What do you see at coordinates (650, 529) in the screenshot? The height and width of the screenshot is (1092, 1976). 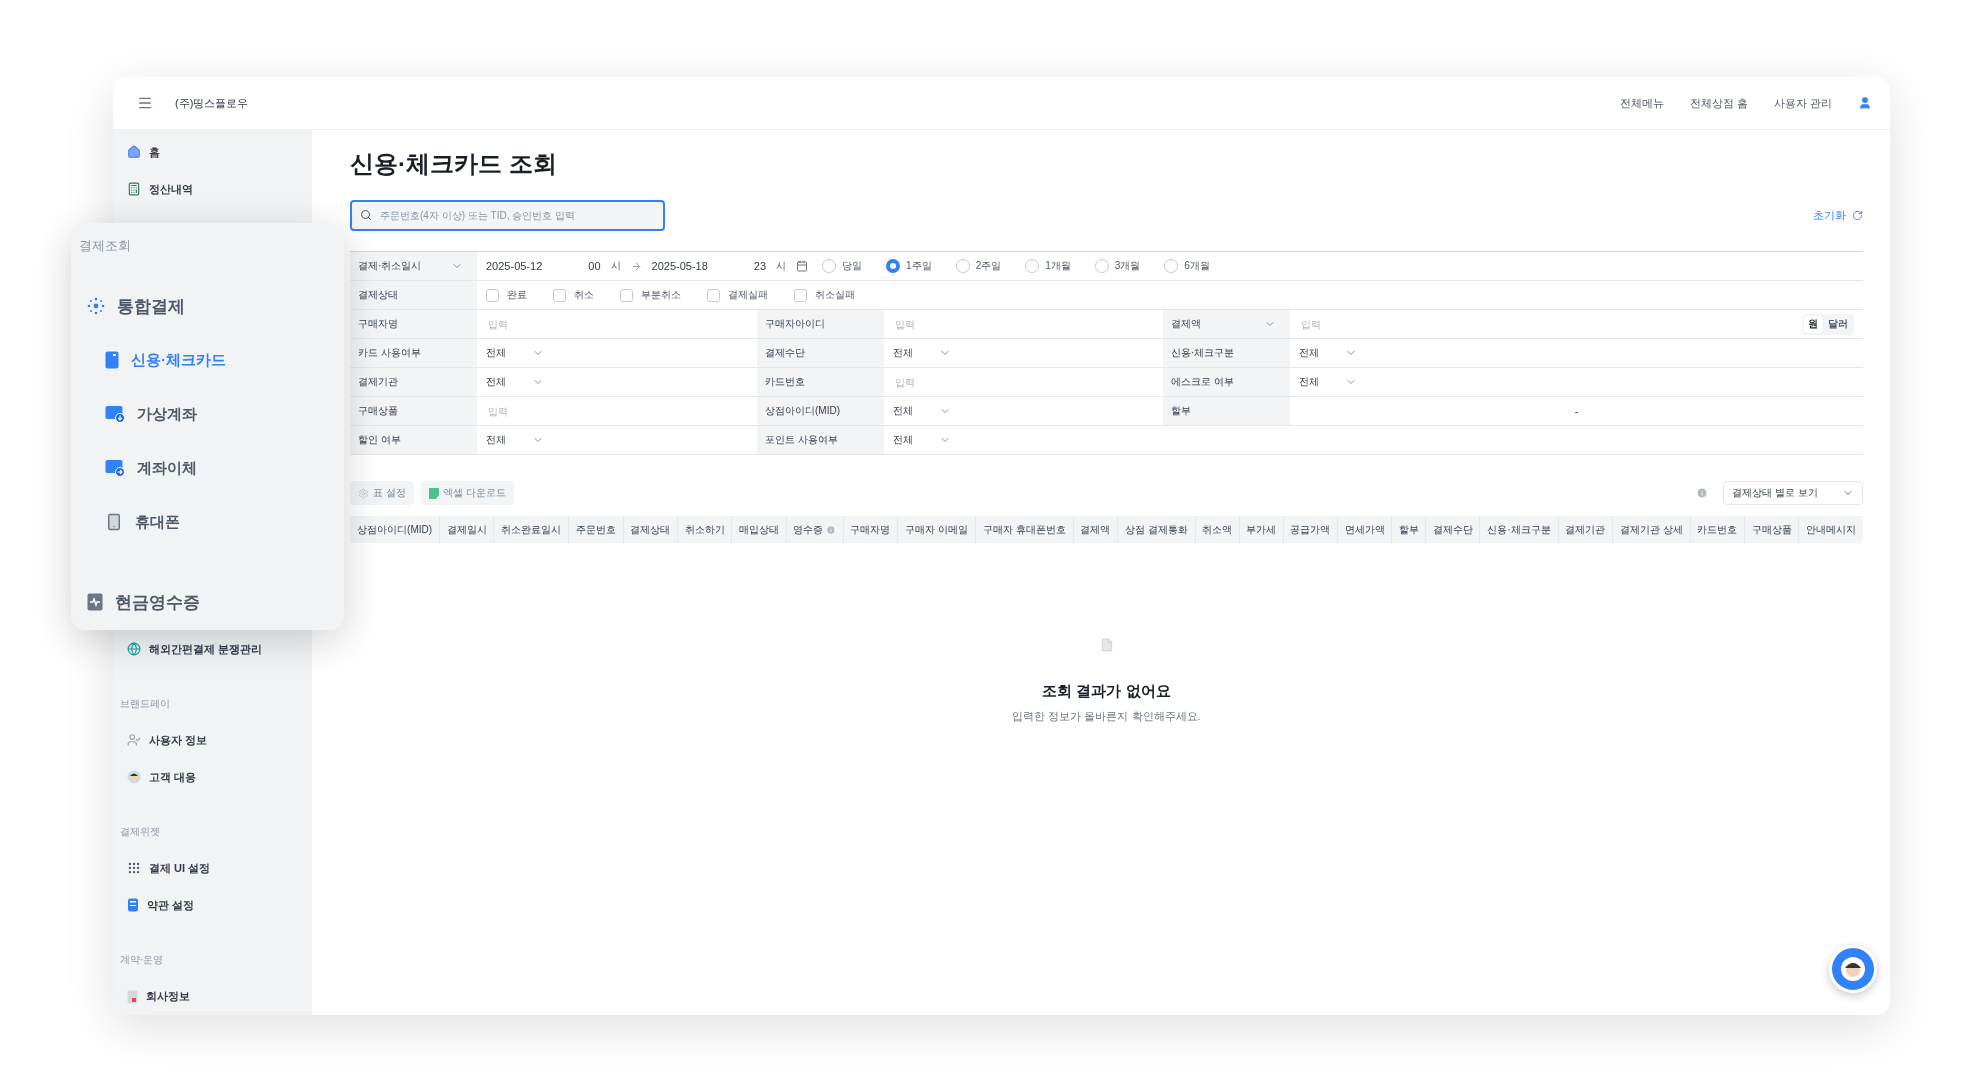 I see `column-header: 결제상태` at bounding box center [650, 529].